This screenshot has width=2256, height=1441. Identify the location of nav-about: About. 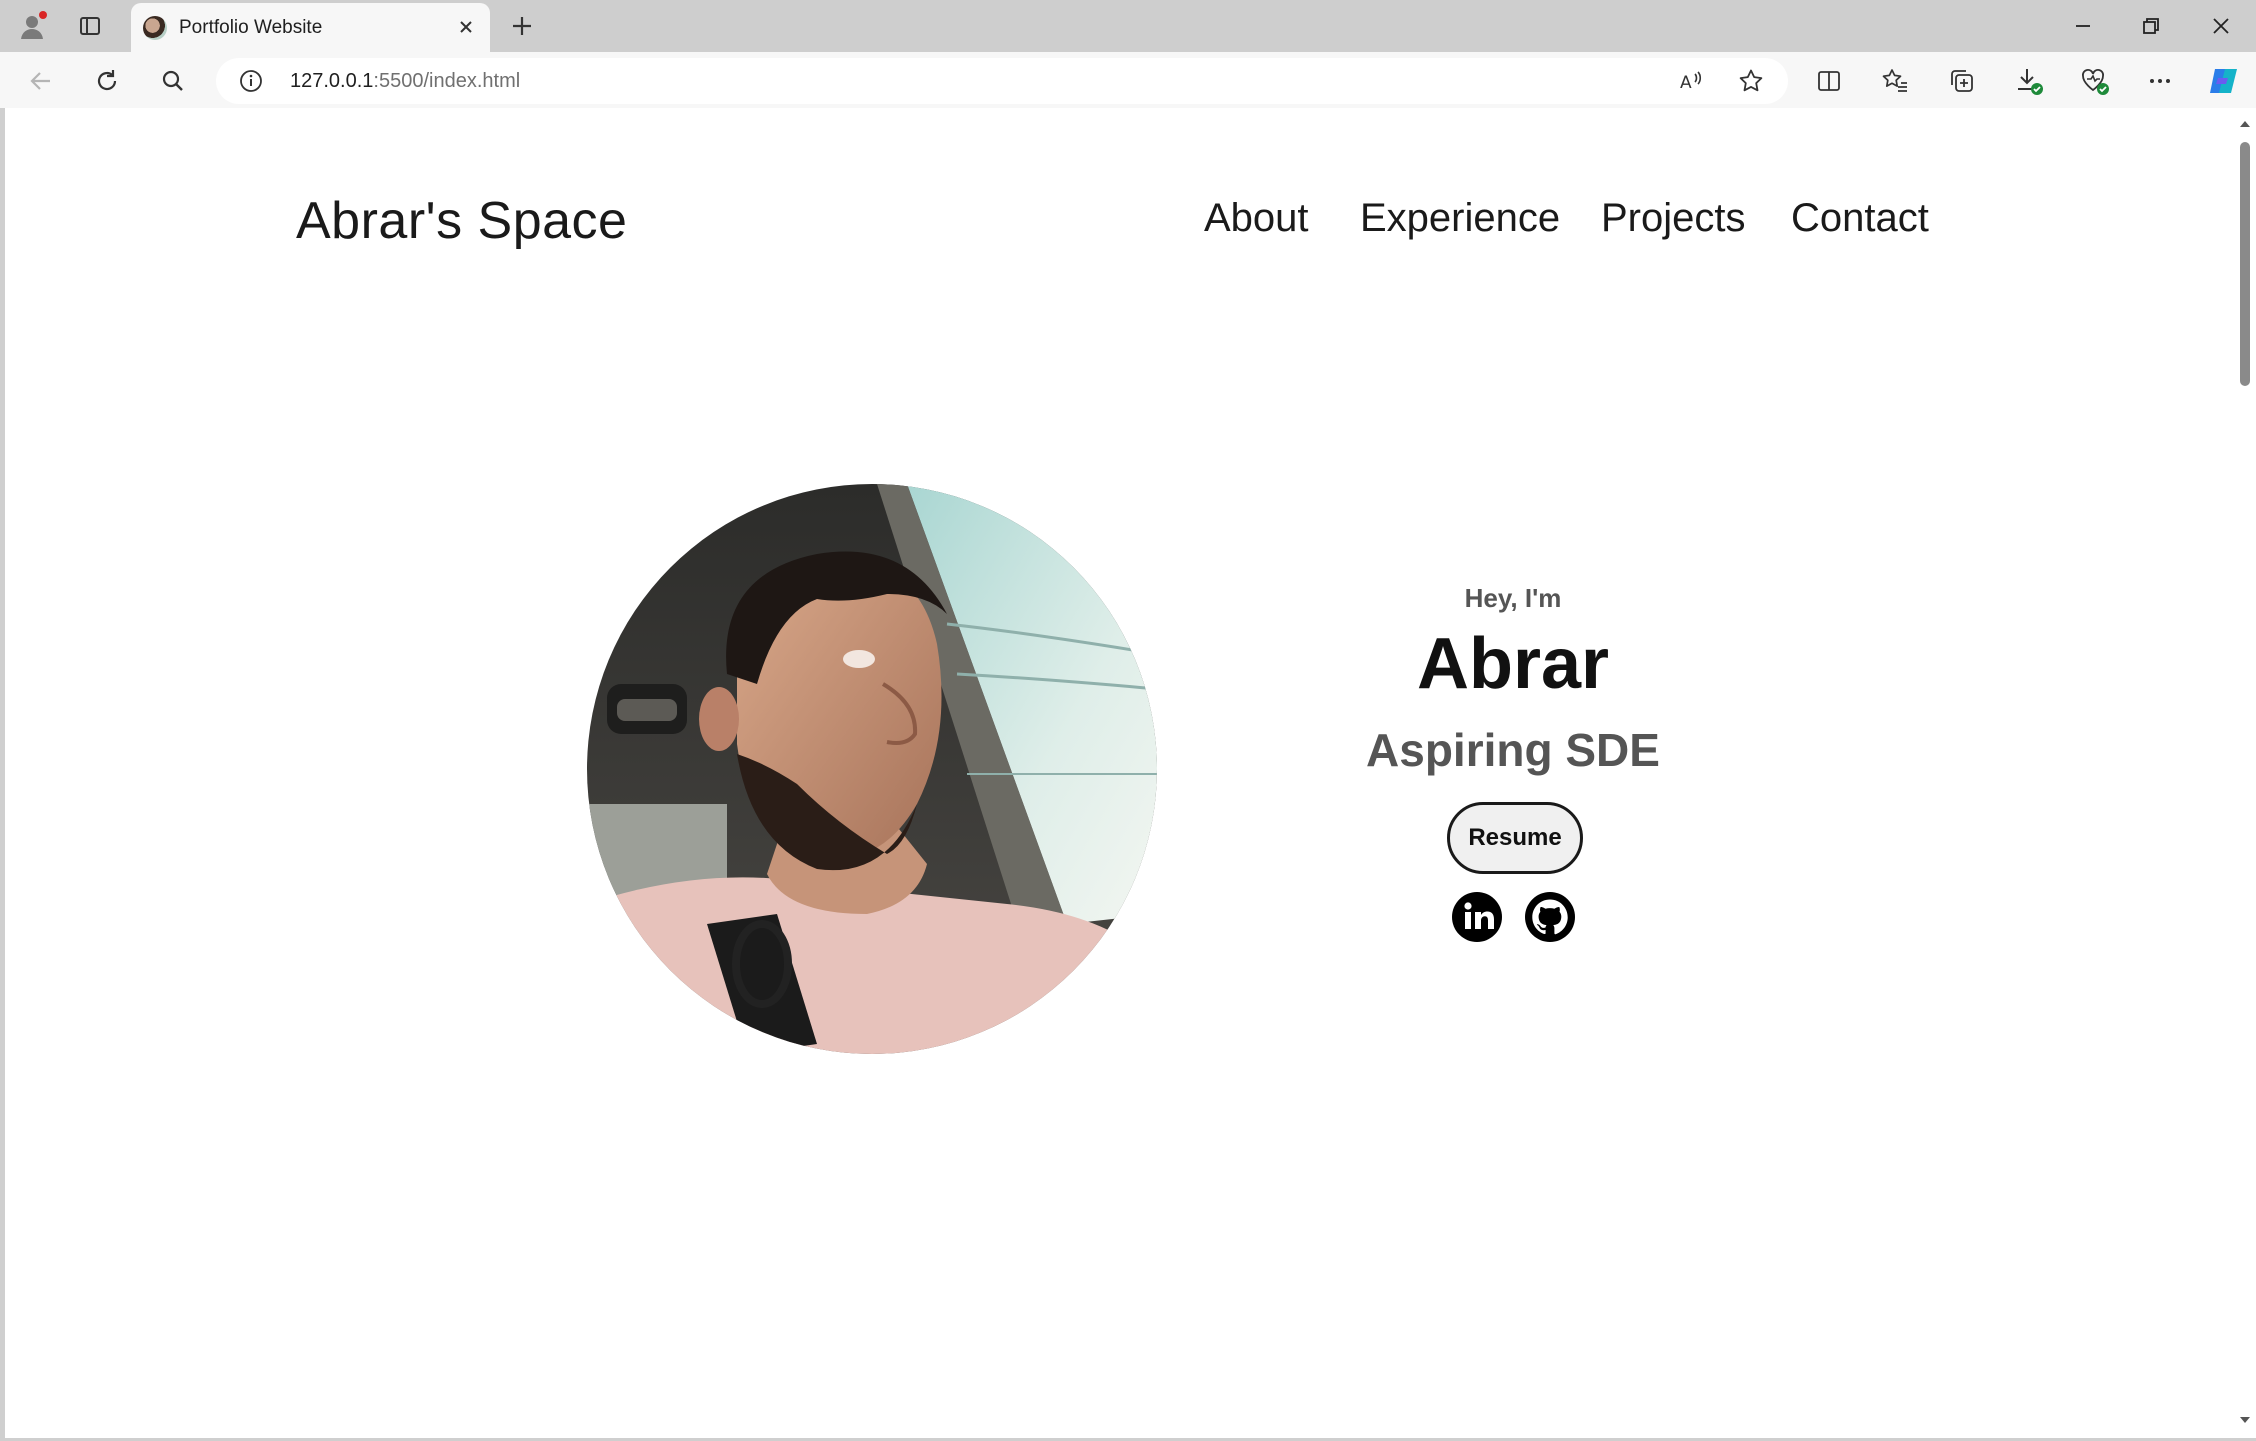
(1256, 218).